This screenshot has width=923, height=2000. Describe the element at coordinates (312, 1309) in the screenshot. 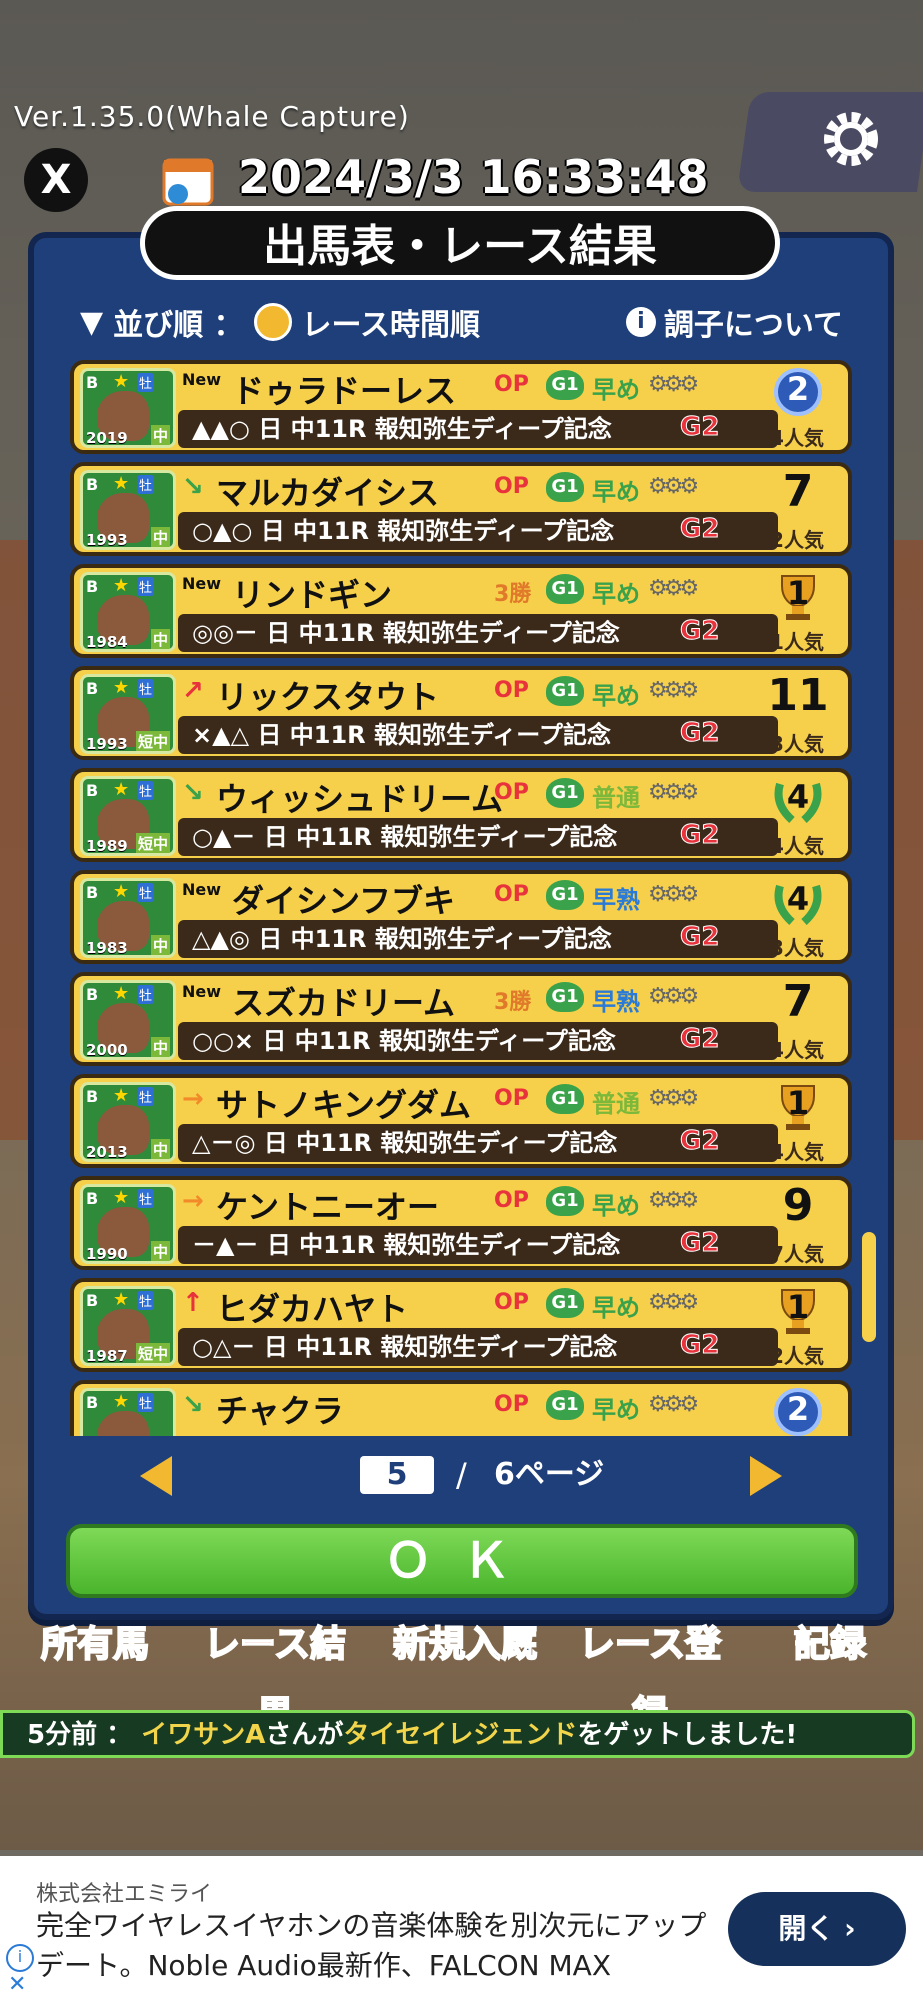

I see `horse-name: ヒダカハヤト` at that location.